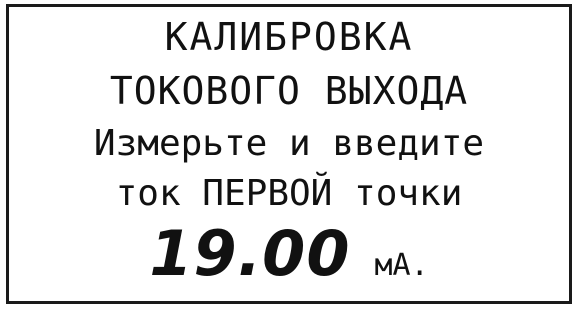 The image size is (584, 316). Describe the element at coordinates (289, 143) in the screenshot. I see `instruction-text-1: Измерьте и введите` at that location.